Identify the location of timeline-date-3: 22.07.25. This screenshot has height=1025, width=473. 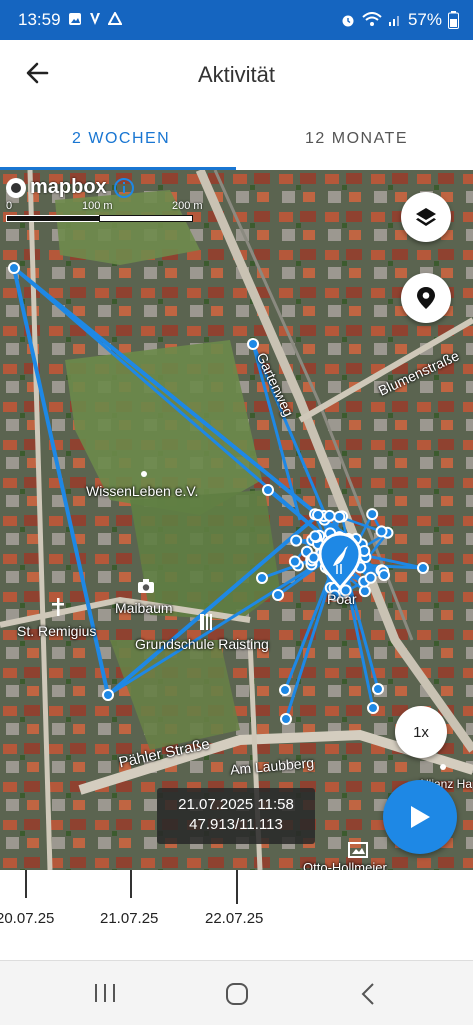
(234, 918).